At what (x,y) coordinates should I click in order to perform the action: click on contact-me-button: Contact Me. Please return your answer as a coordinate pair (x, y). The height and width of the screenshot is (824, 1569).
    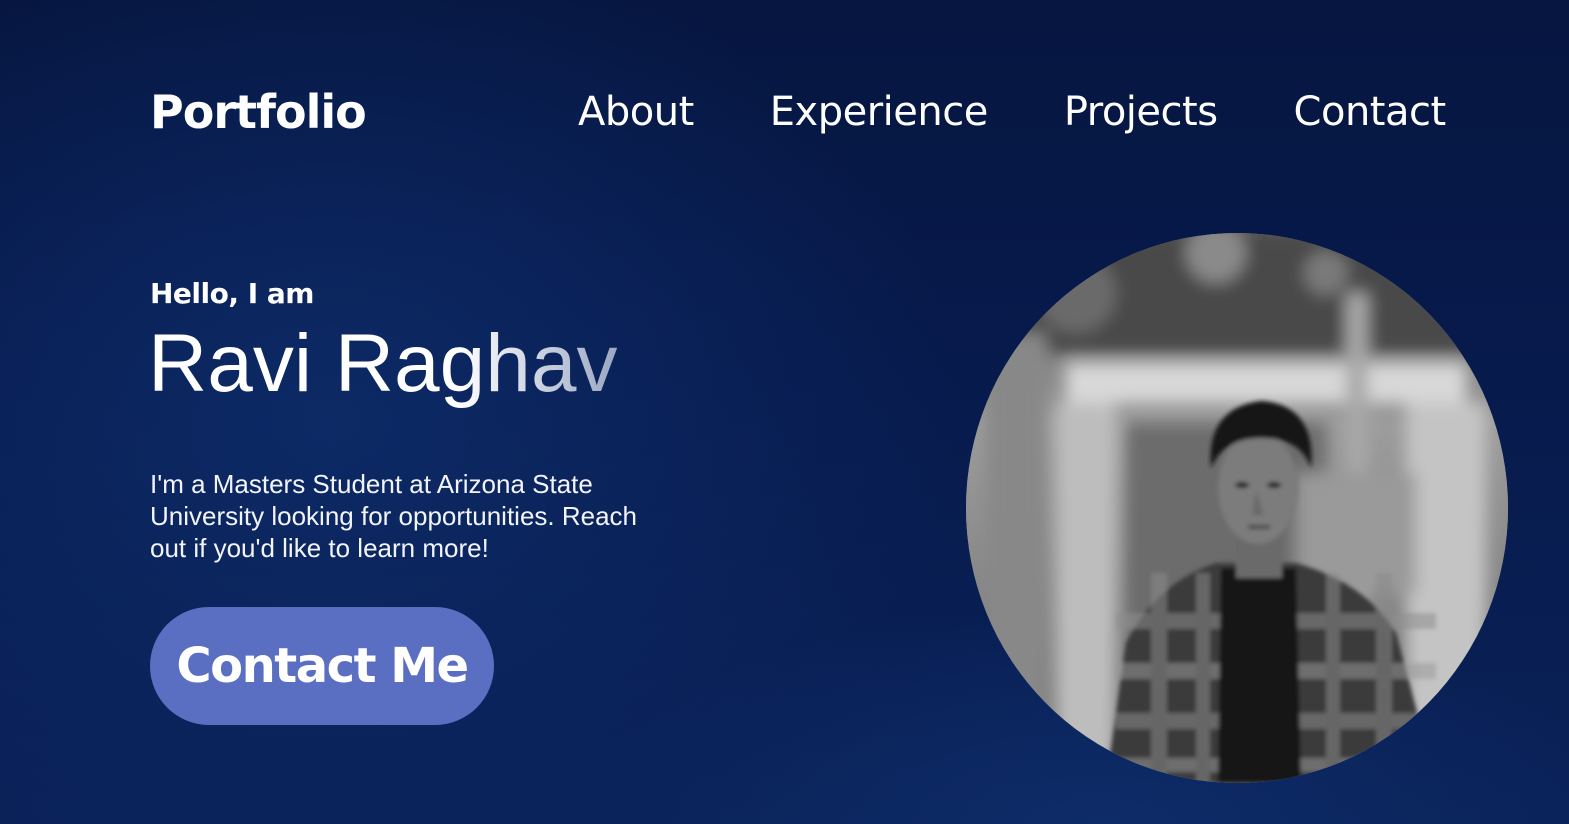
    Looking at the image, I should click on (322, 666).